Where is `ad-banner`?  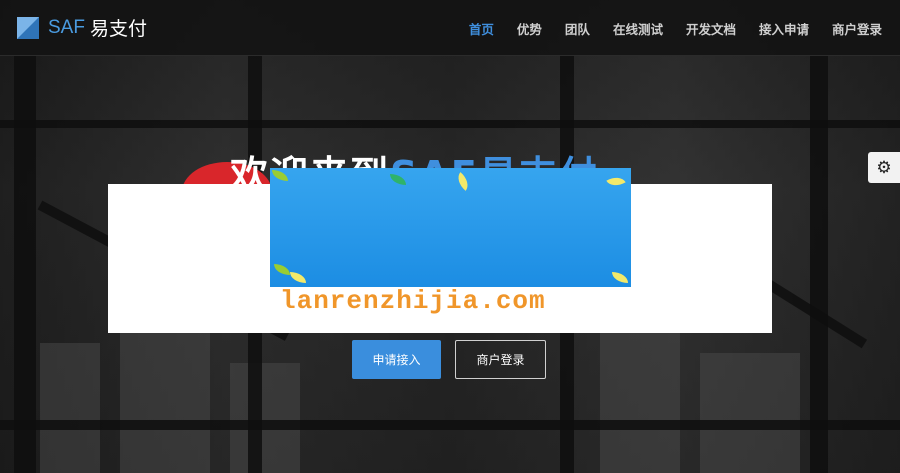
ad-banner is located at coordinates (450, 227).